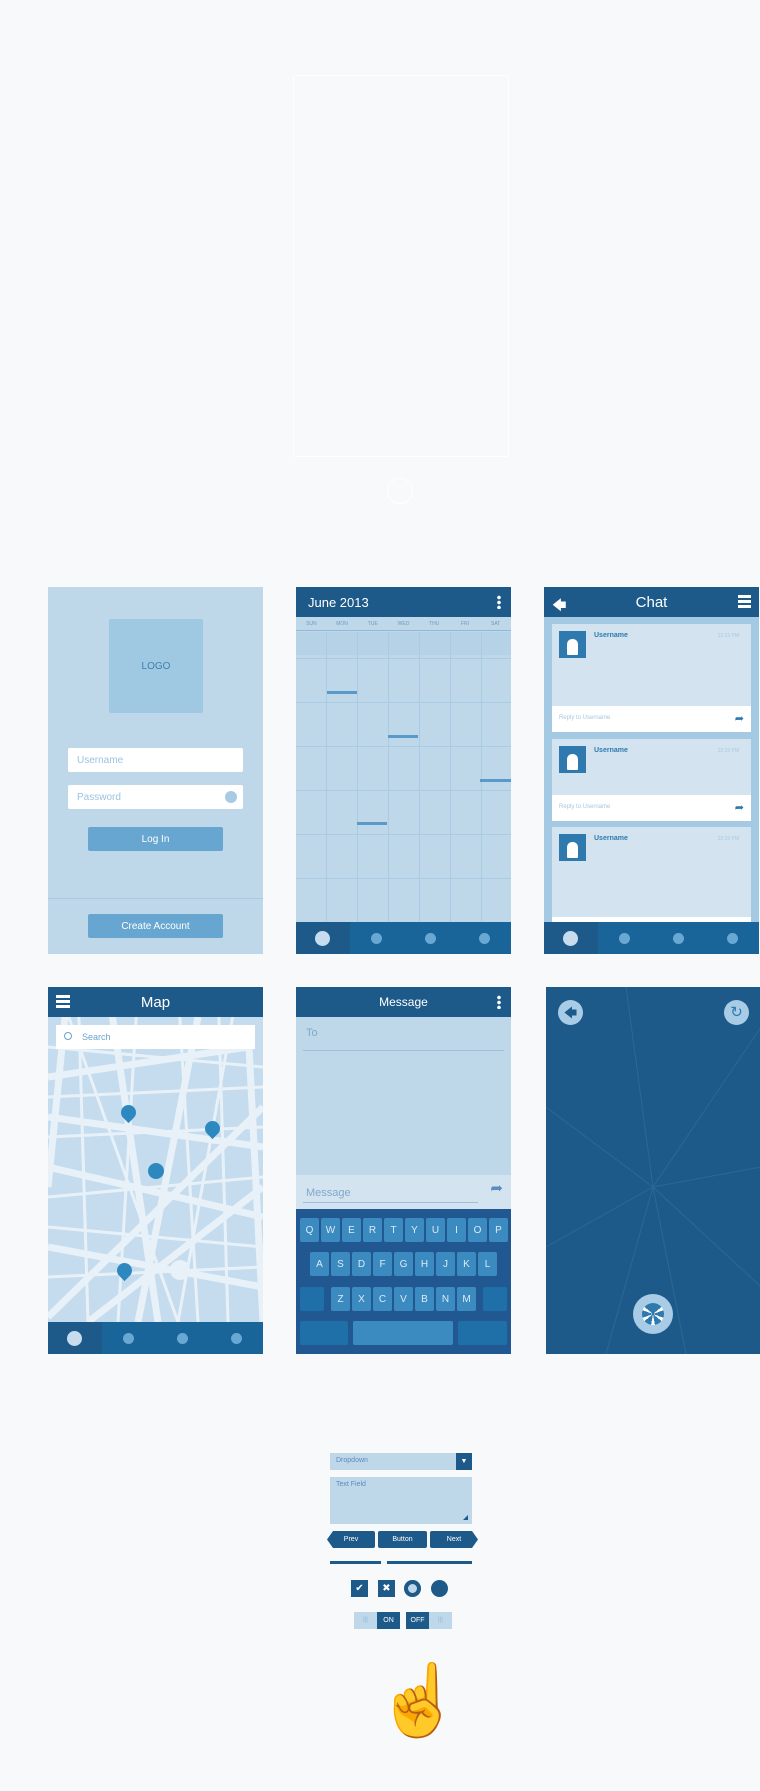 Image resolution: width=760 pixels, height=1791 pixels. Describe the element at coordinates (155, 926) in the screenshot. I see `create-account-button: Create Account` at that location.